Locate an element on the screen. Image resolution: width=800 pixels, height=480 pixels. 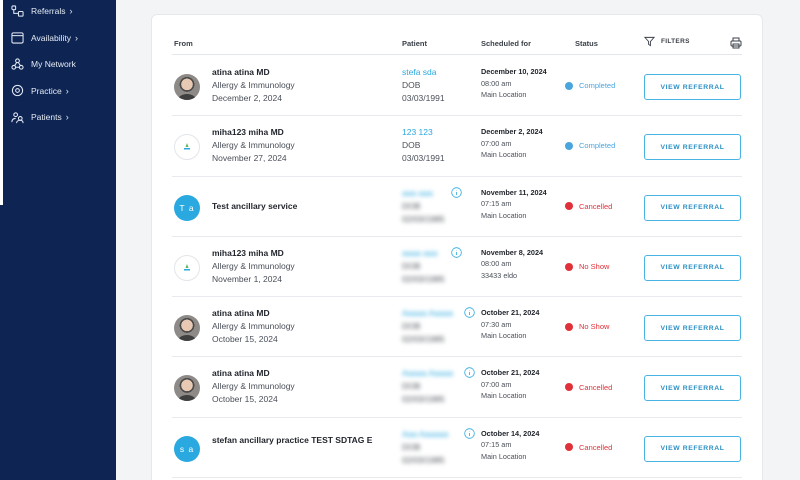
referrer-name: Test ancillary service is located at coordinates (255, 205).